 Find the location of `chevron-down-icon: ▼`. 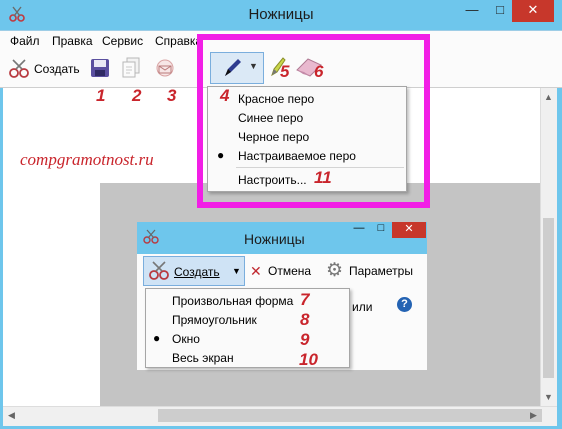

chevron-down-icon: ▼ is located at coordinates (236, 271).